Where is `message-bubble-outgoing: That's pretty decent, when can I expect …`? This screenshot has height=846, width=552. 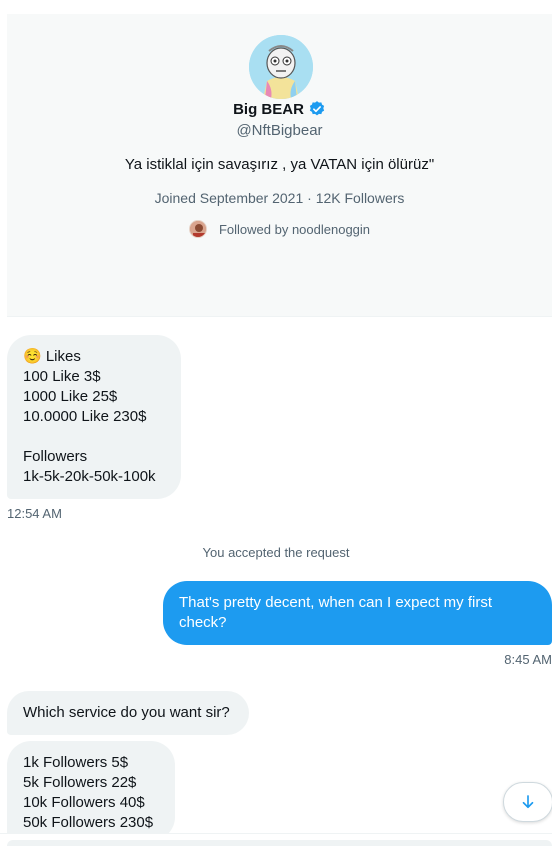
message-bubble-outgoing: That's pretty decent, when can I expect … is located at coordinates (357, 613).